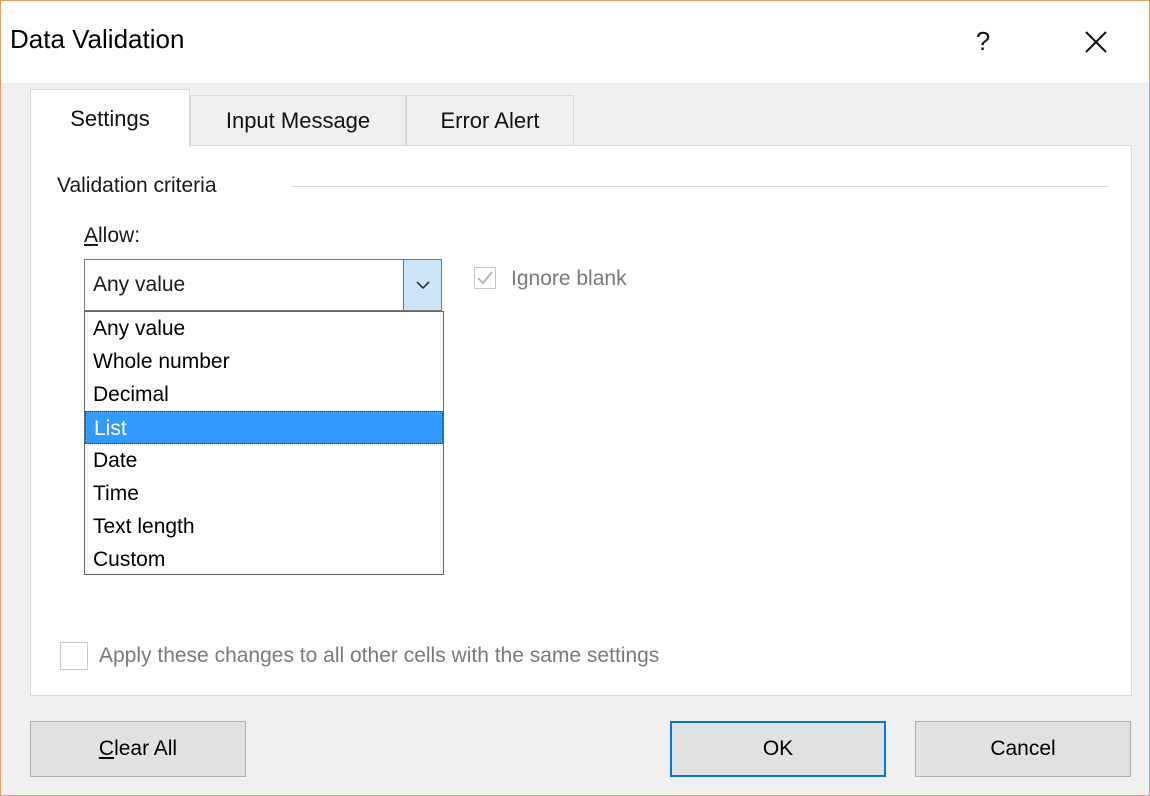 This screenshot has width=1150, height=796. Describe the element at coordinates (983, 41) in the screenshot. I see `help-button: ?` at that location.